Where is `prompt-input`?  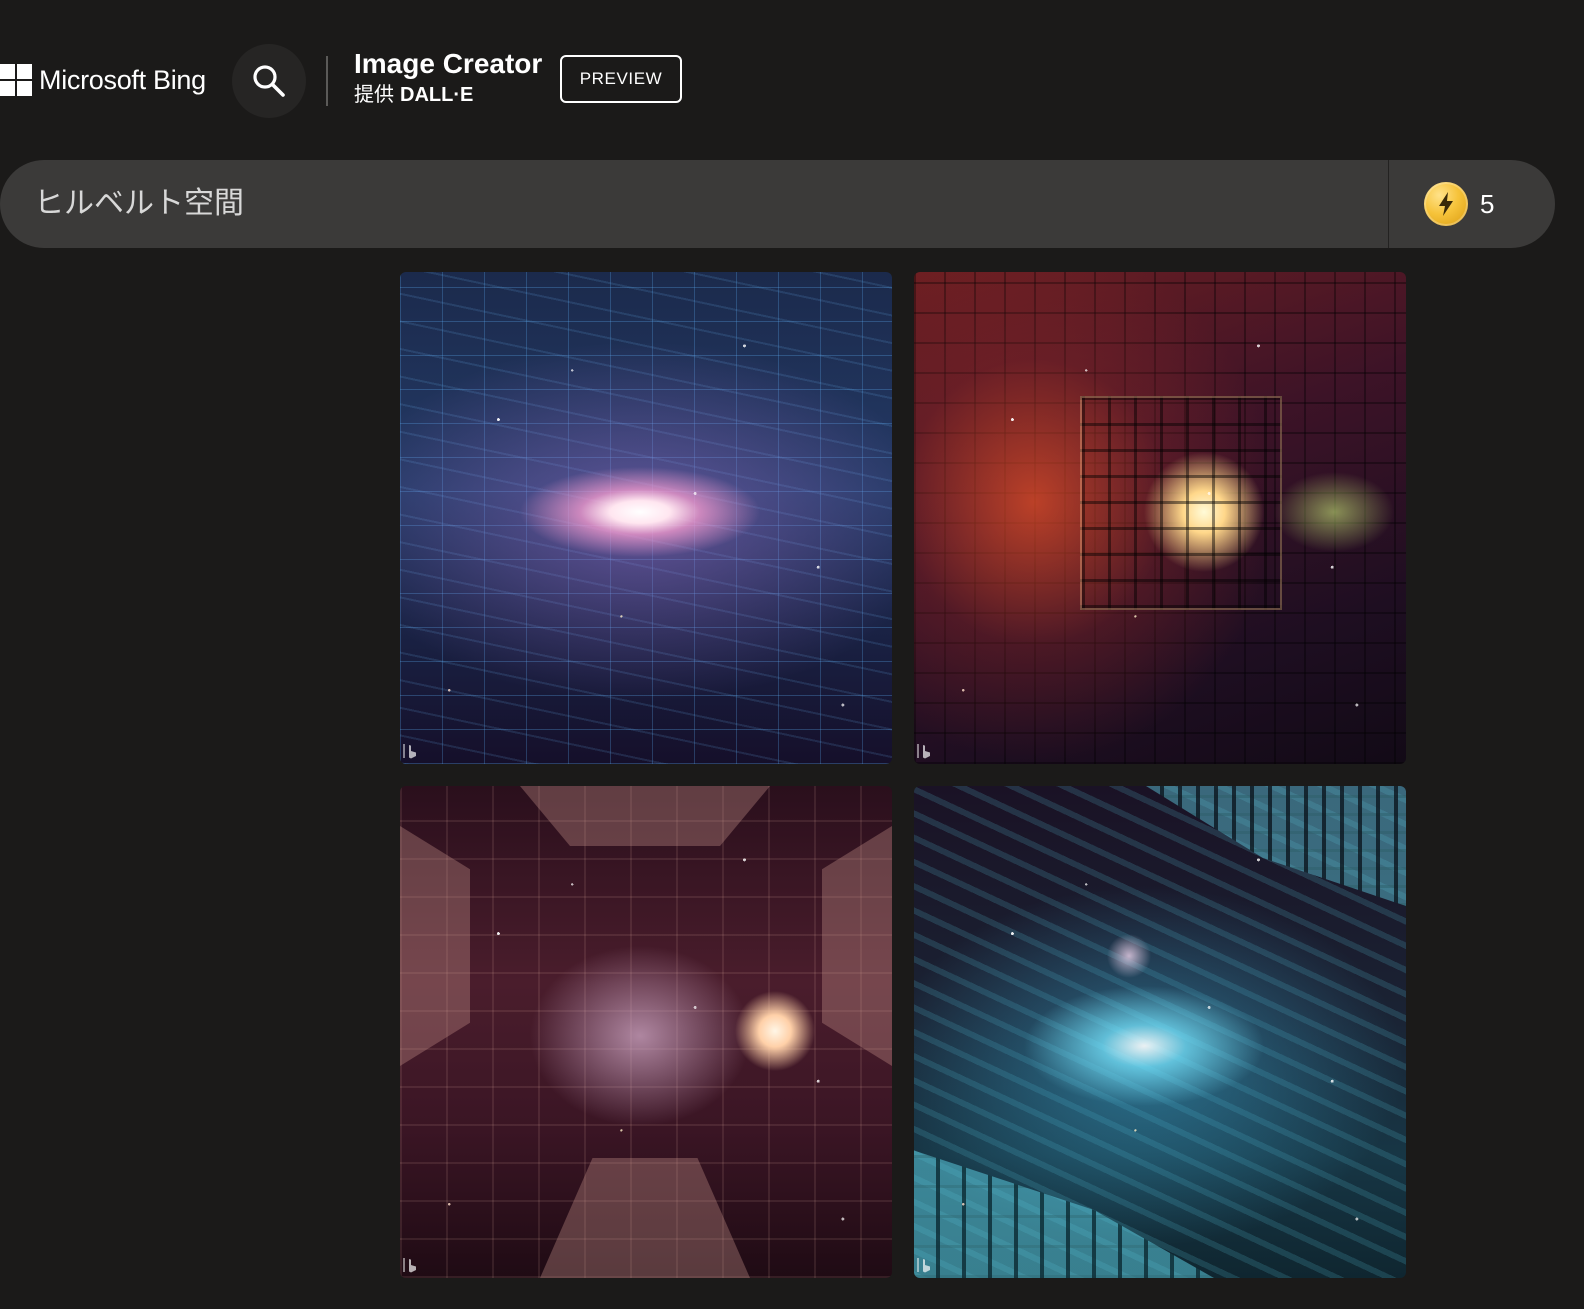 prompt-input is located at coordinates (699, 204).